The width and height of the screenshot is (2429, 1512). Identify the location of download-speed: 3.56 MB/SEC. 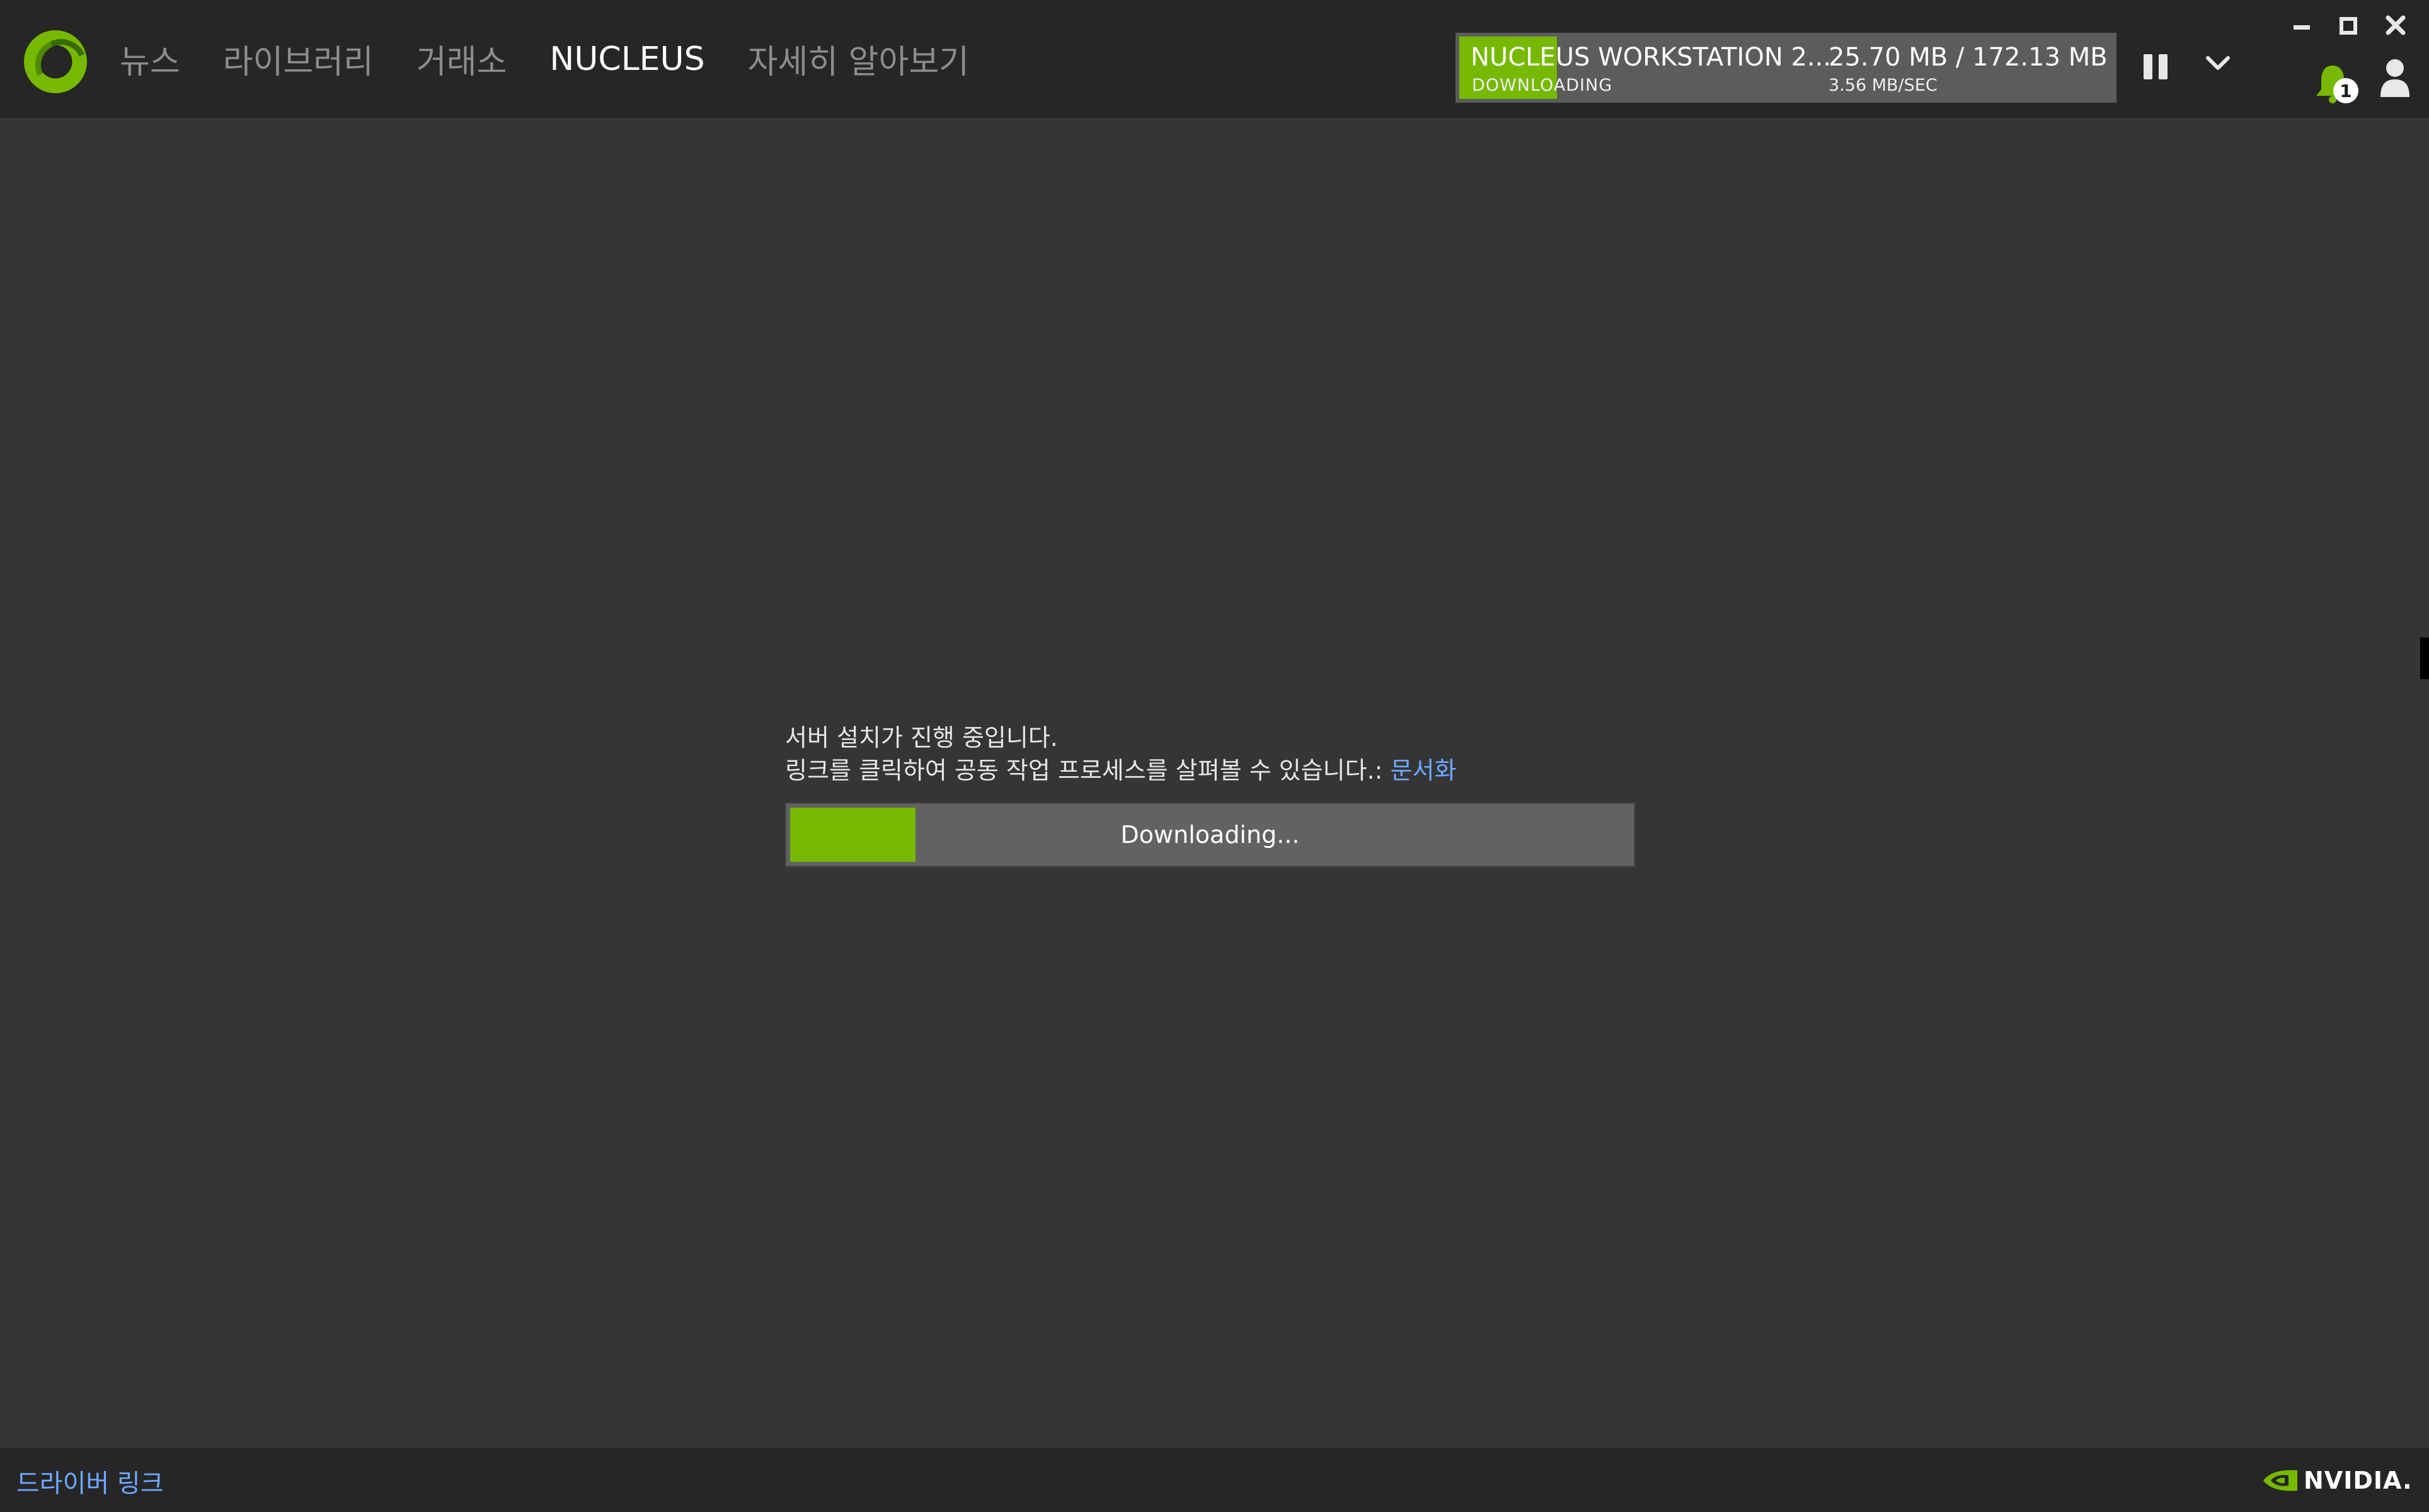
(1883, 85).